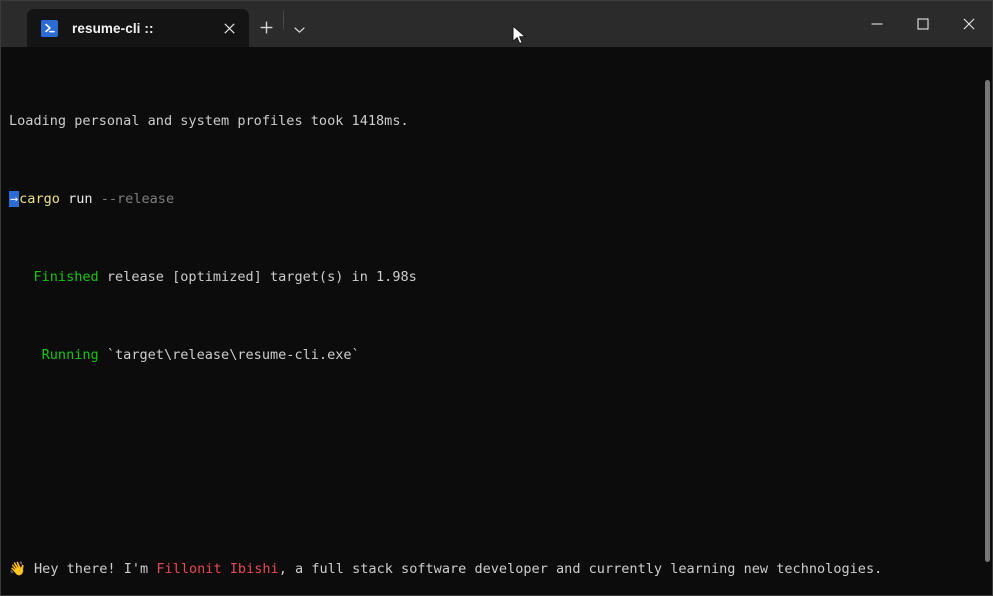 The image size is (993, 596). I want to click on greeting-name: Fillonit Ibishi, so click(217, 568).